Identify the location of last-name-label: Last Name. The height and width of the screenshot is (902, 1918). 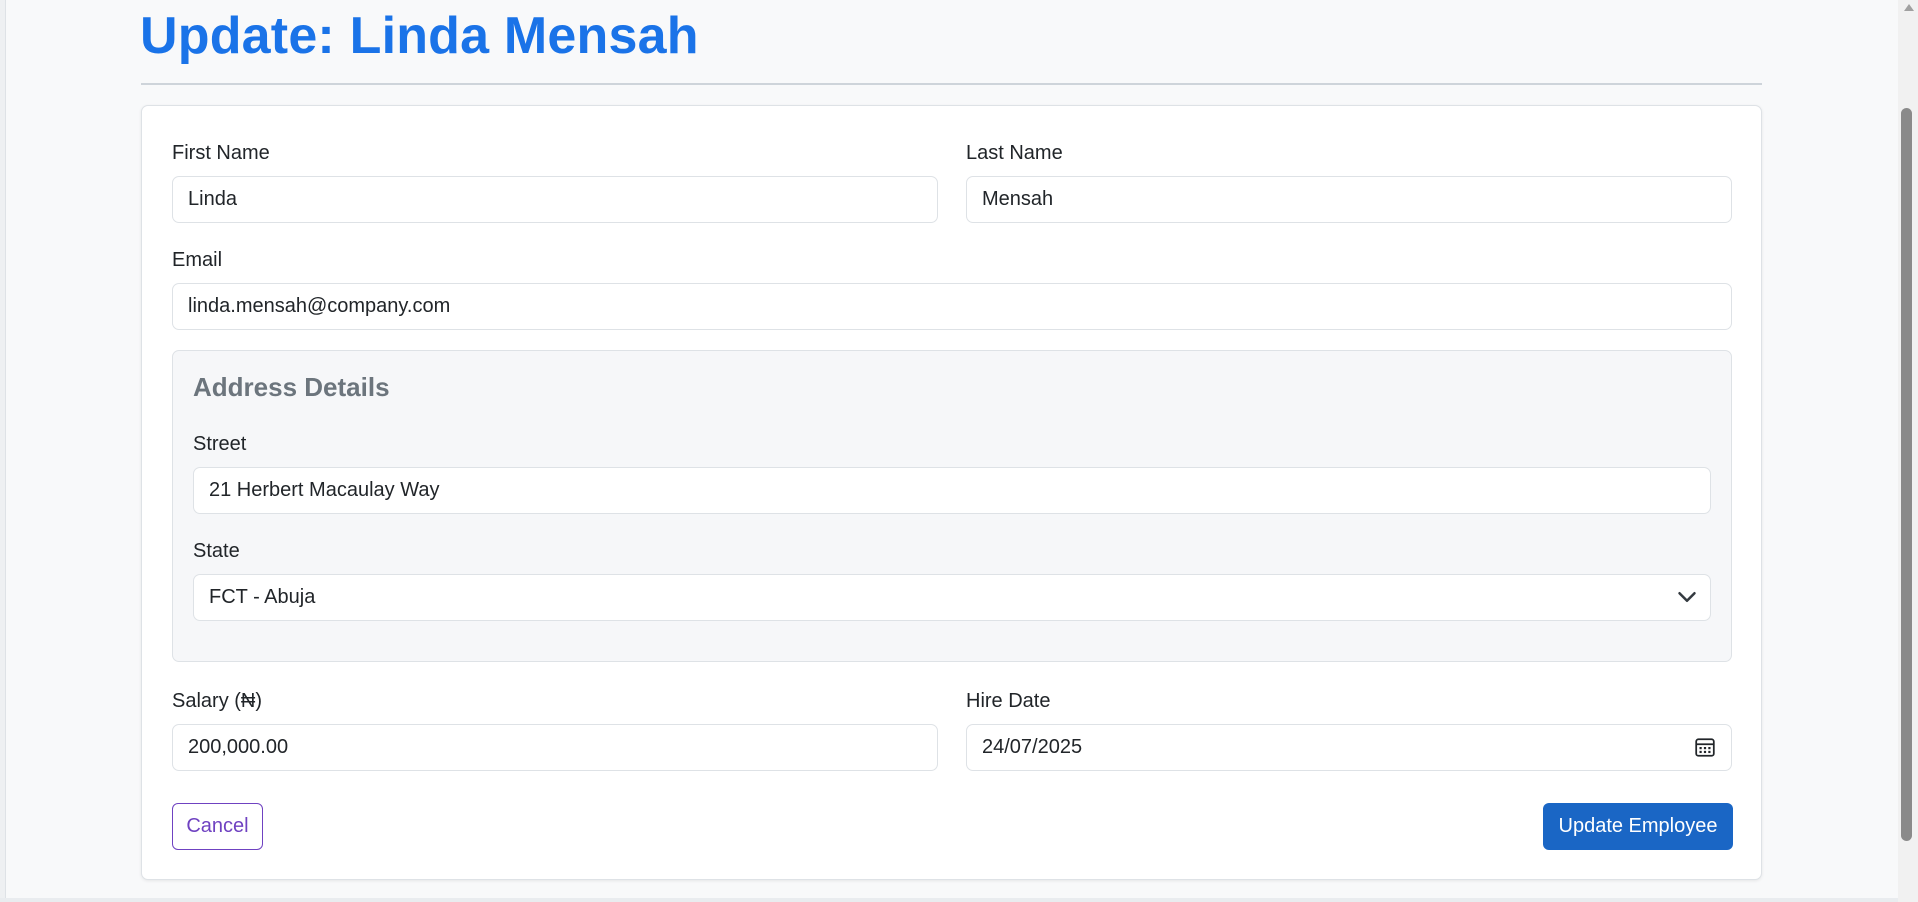
(1014, 153).